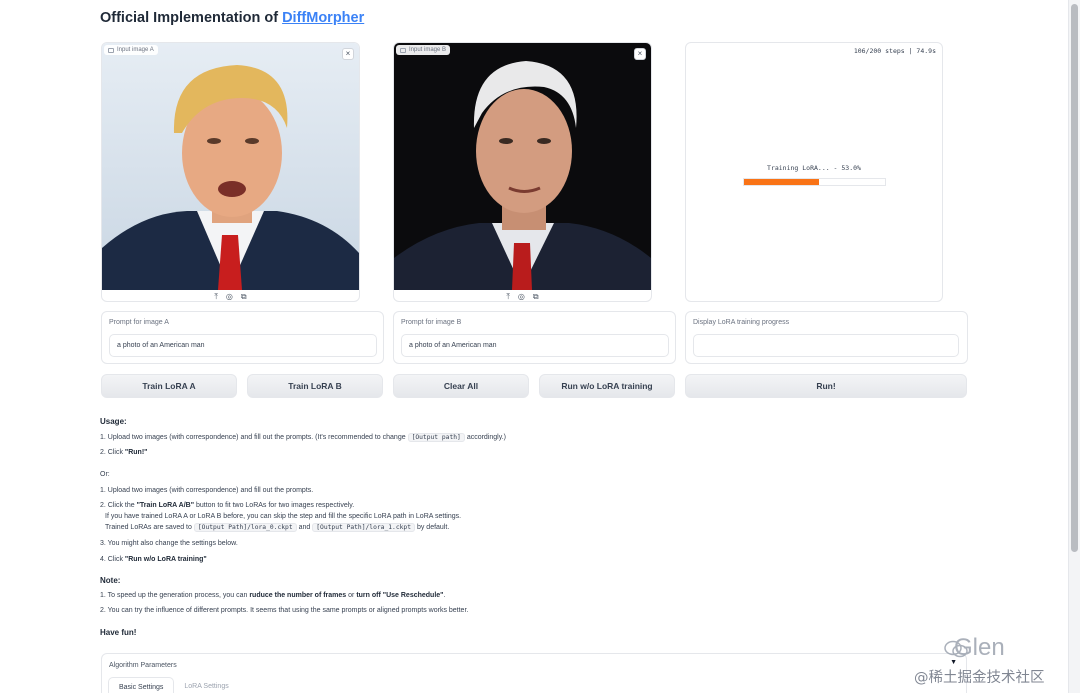  Describe the element at coordinates (431, 322) in the screenshot. I see `prompt-b-label: Prompt for image B` at that location.